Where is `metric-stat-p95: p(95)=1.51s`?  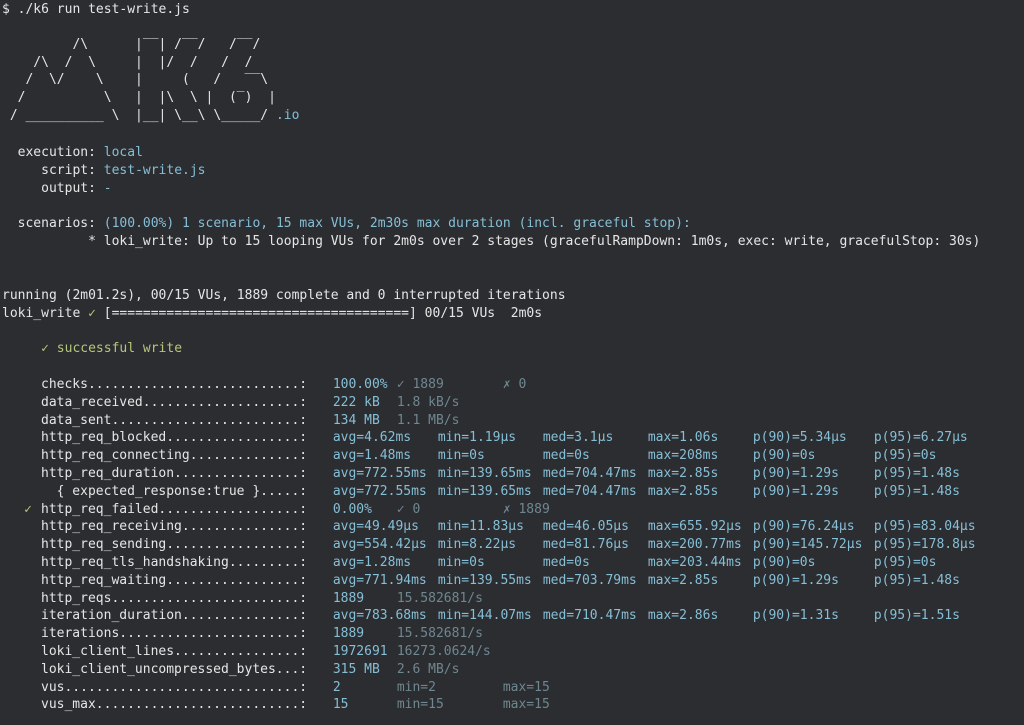
metric-stat-p95: p(95)=1.51s is located at coordinates (916, 616).